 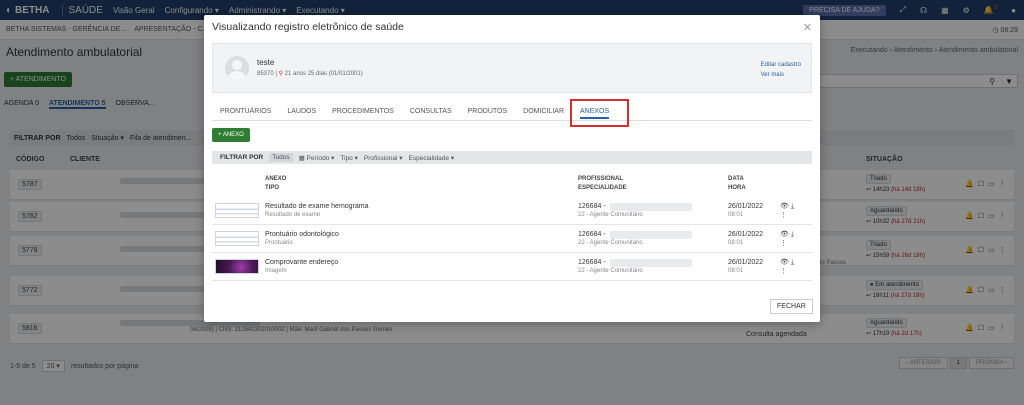 What do you see at coordinates (231, 135) in the screenshot?
I see `add-anexo-button: + ANEXO` at bounding box center [231, 135].